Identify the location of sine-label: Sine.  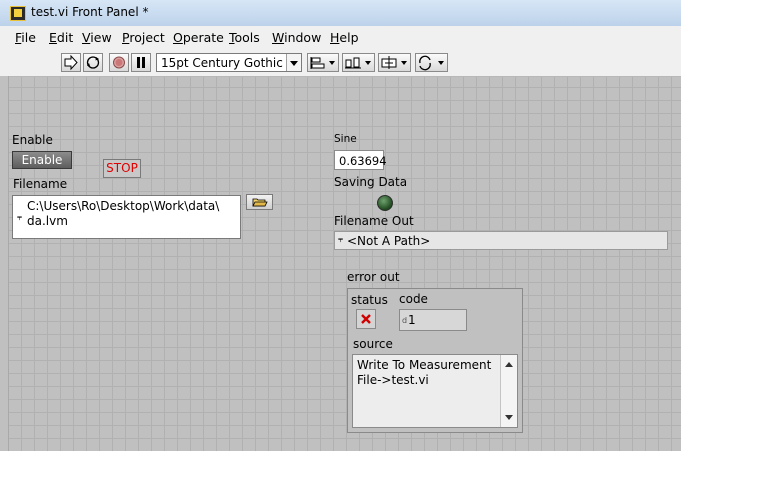
(345, 139).